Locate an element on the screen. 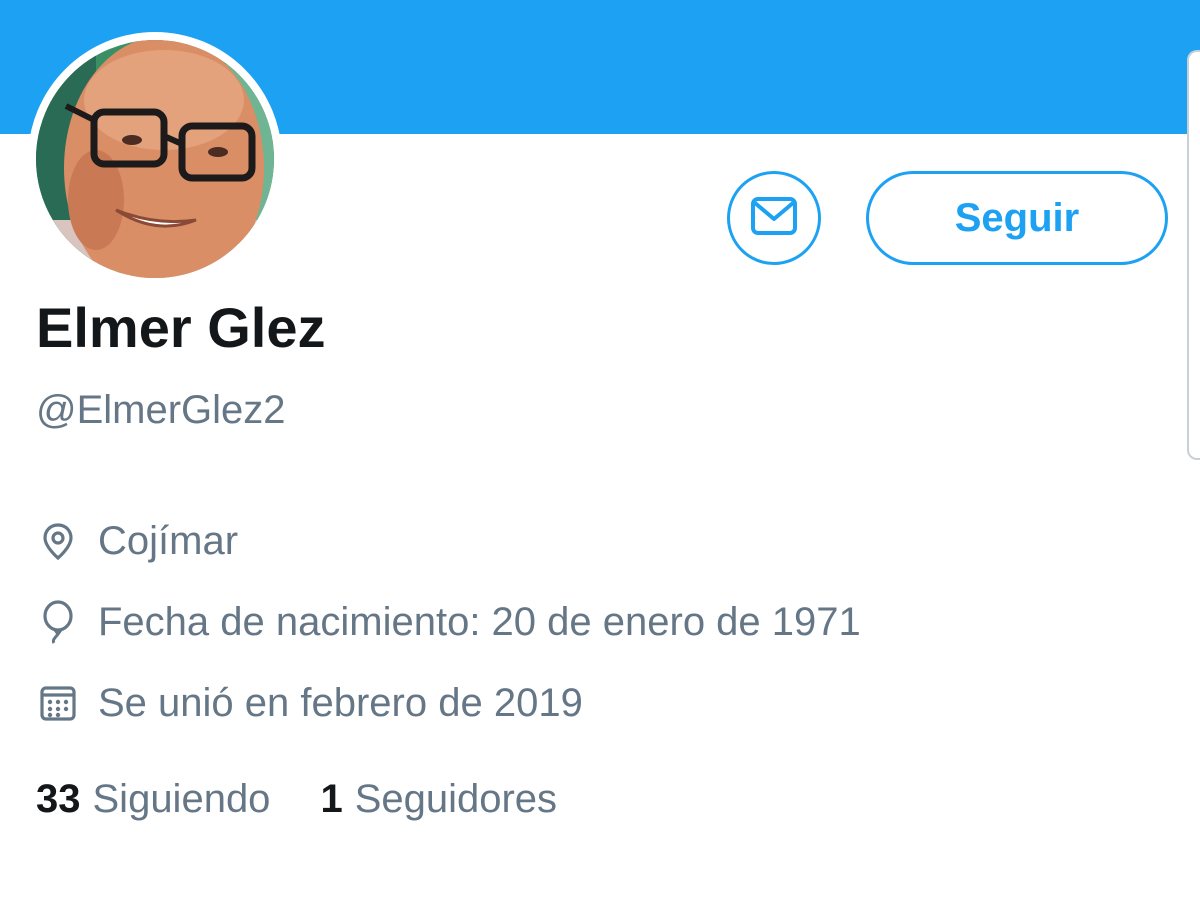 The image size is (1200, 903). following-link: 33 Siguiendo is located at coordinates (153, 799).